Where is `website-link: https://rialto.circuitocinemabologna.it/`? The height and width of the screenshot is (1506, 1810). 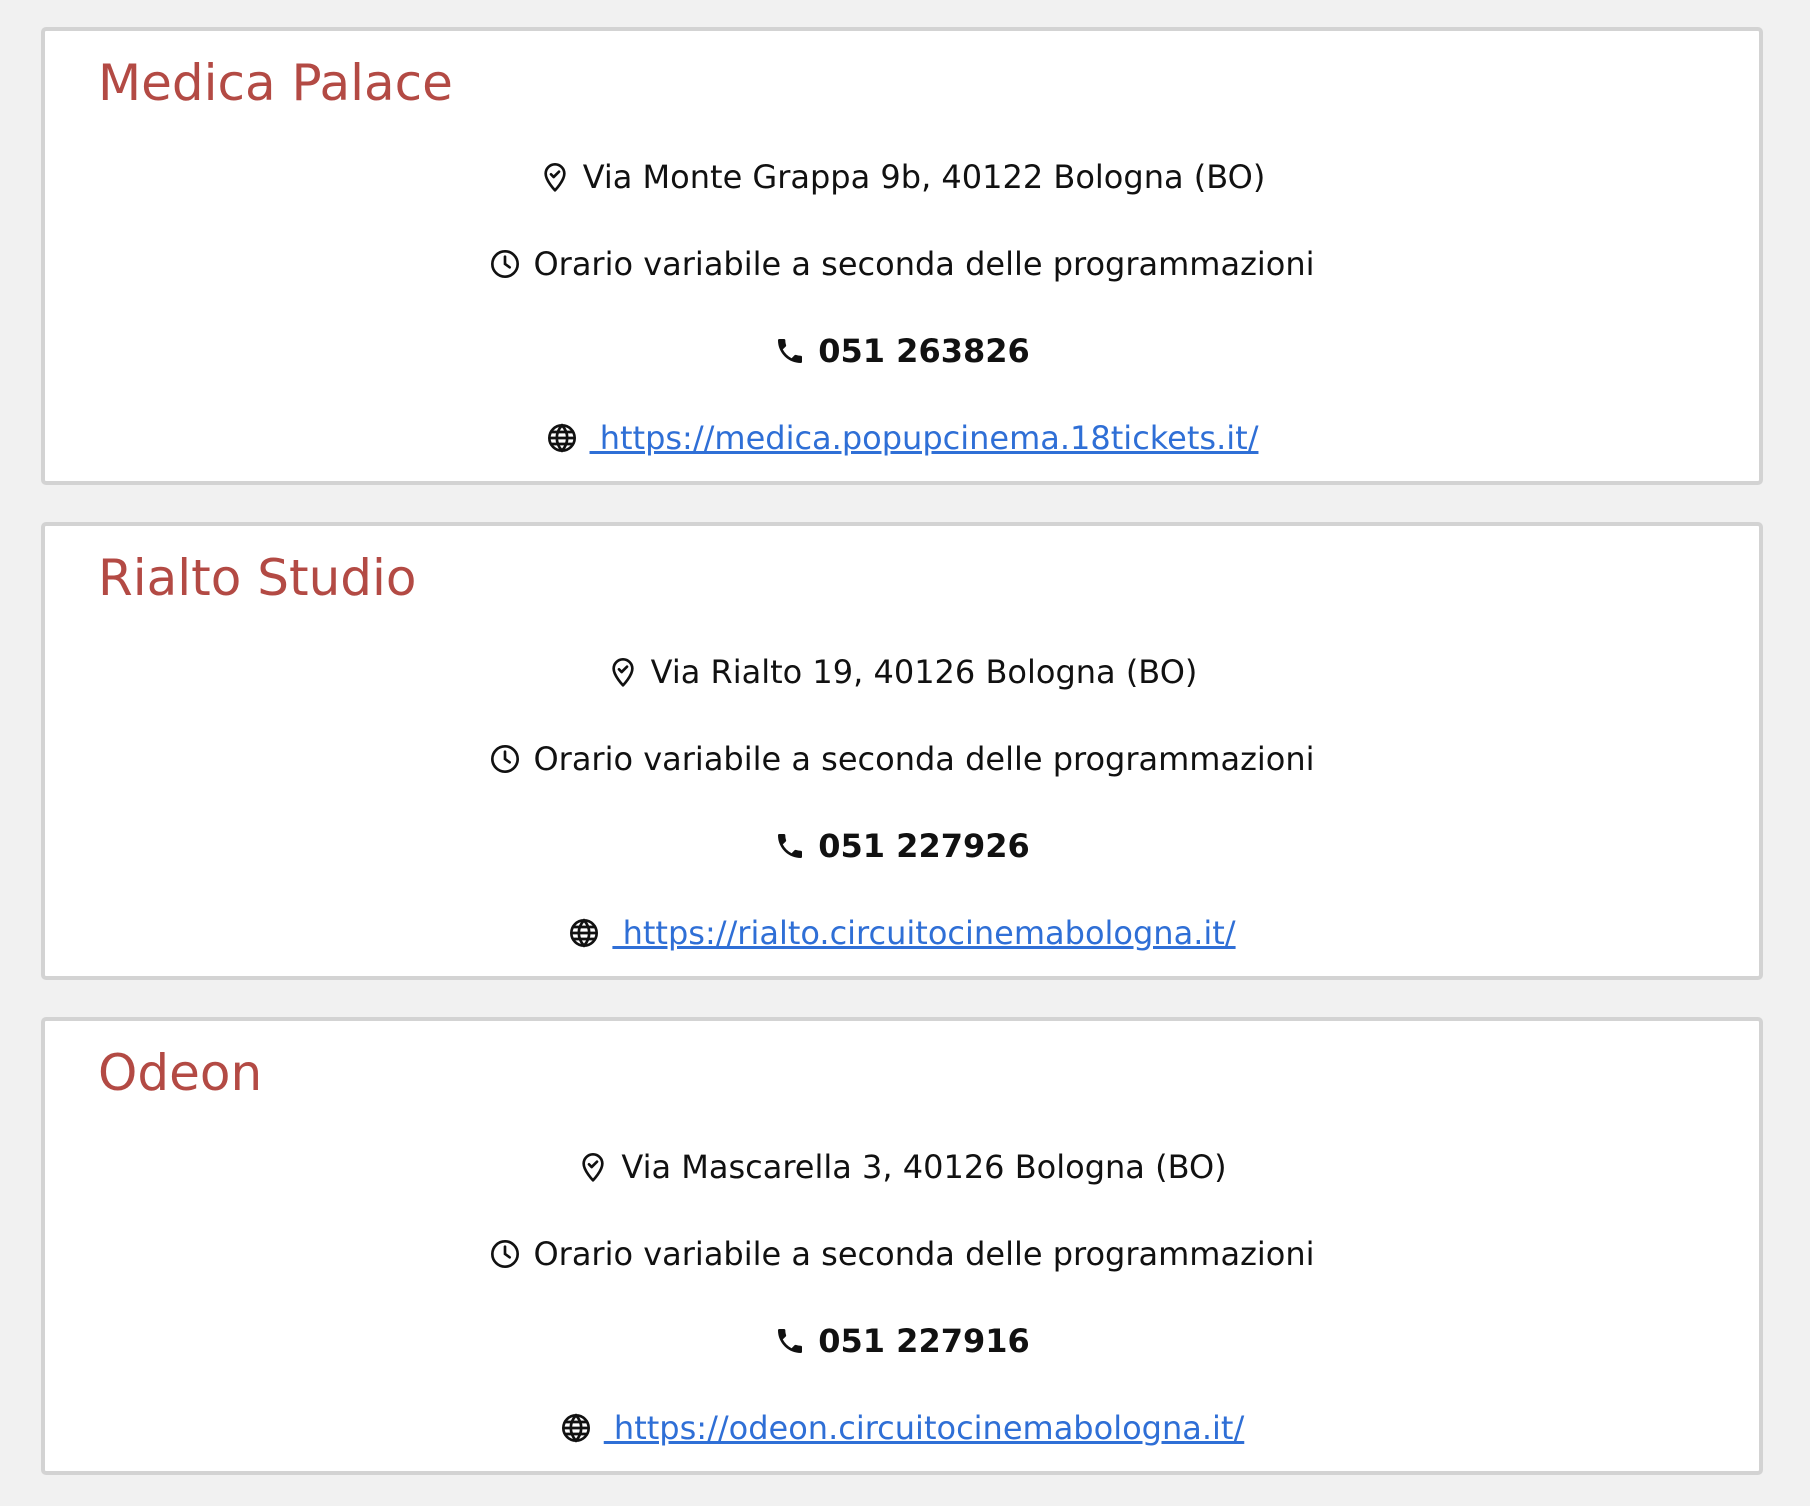 website-link: https://rialto.circuitocinemabologna.it/ is located at coordinates (924, 933).